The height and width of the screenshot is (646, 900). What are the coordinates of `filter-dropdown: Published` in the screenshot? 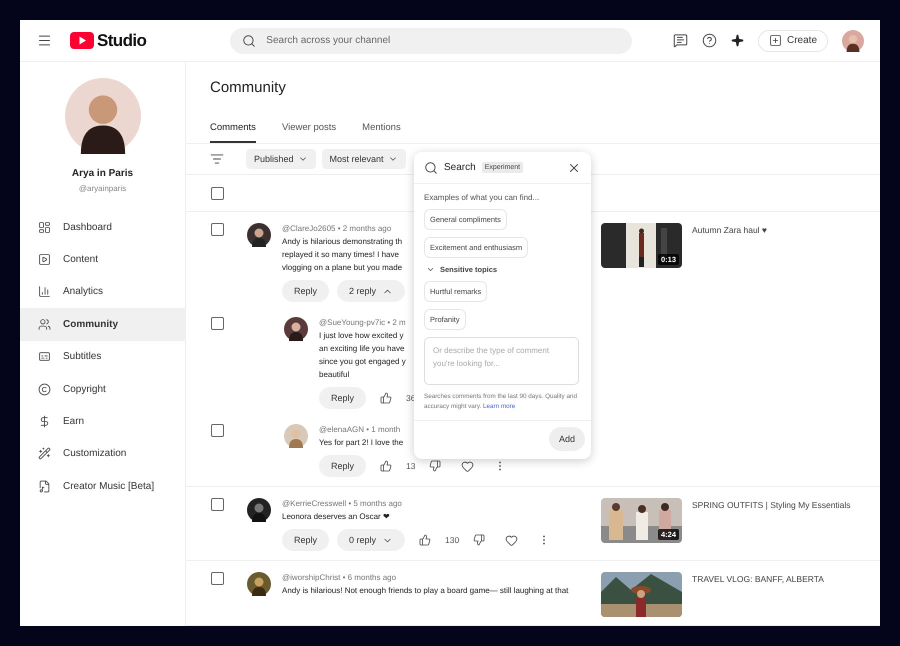 It's located at (281, 159).